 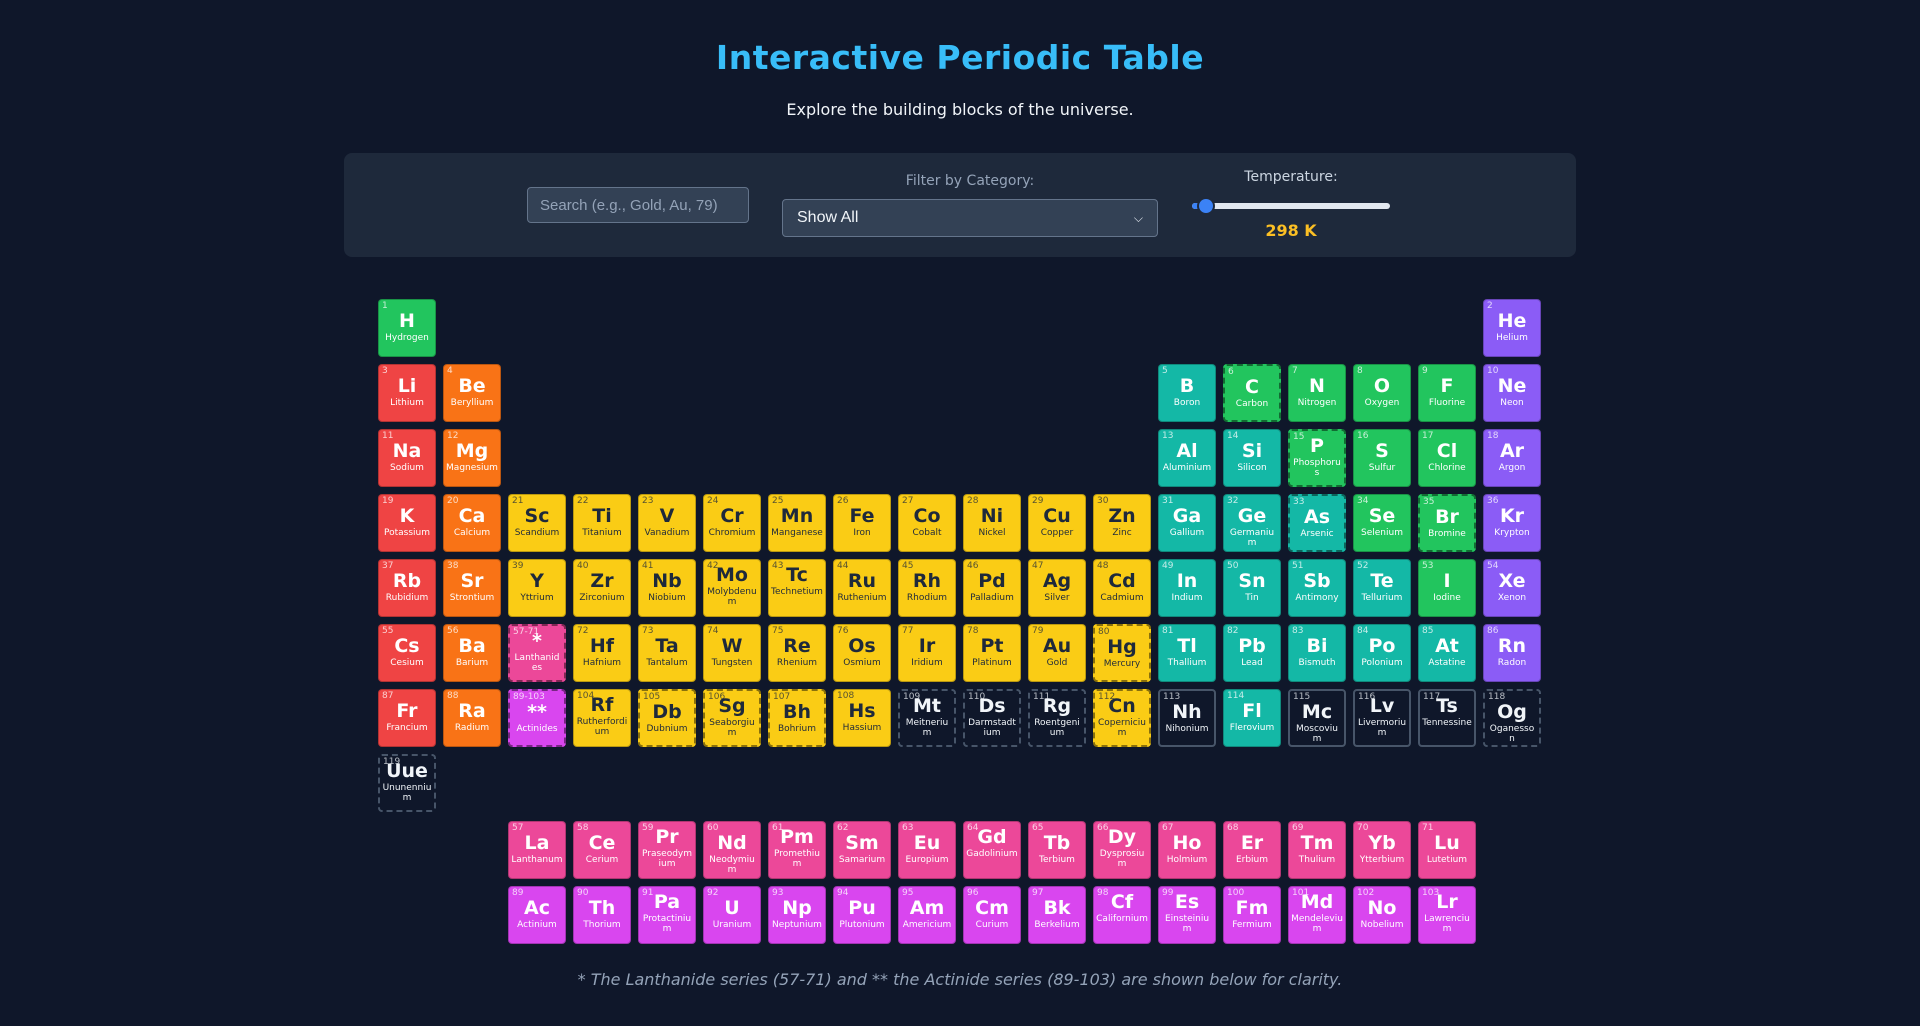 I want to click on element-tile-tl: 81 Tl Thallium, so click(x=1187, y=653).